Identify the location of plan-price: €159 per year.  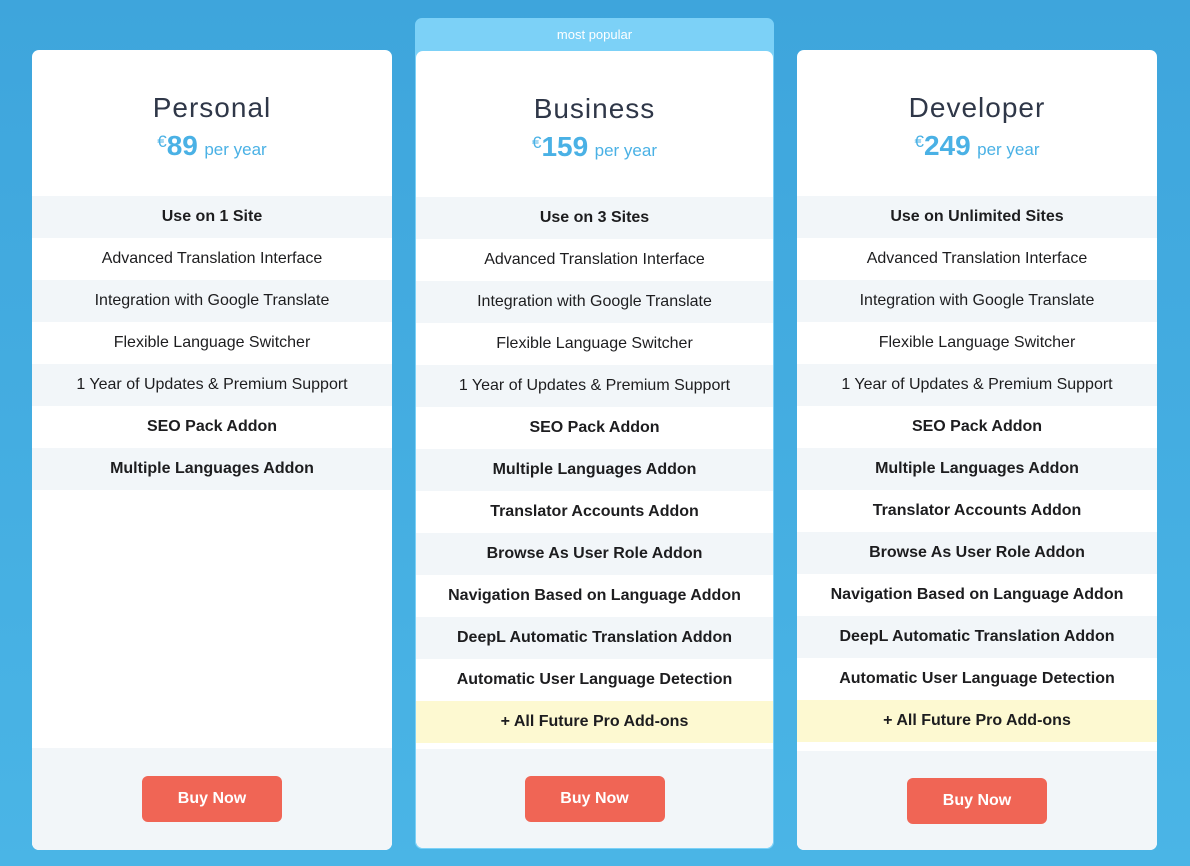
(594, 147).